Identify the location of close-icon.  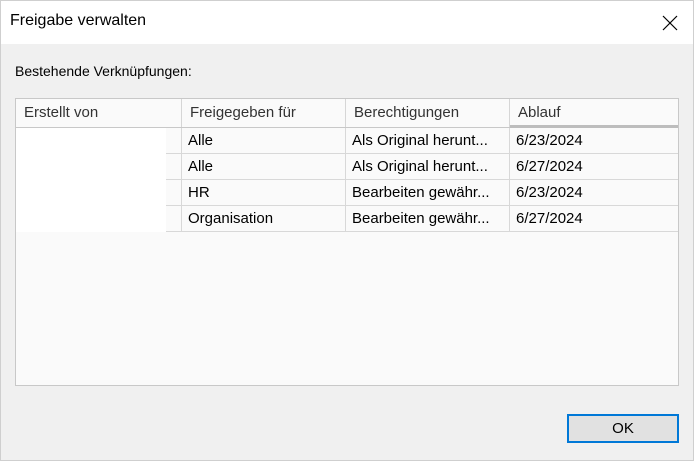
(670, 22).